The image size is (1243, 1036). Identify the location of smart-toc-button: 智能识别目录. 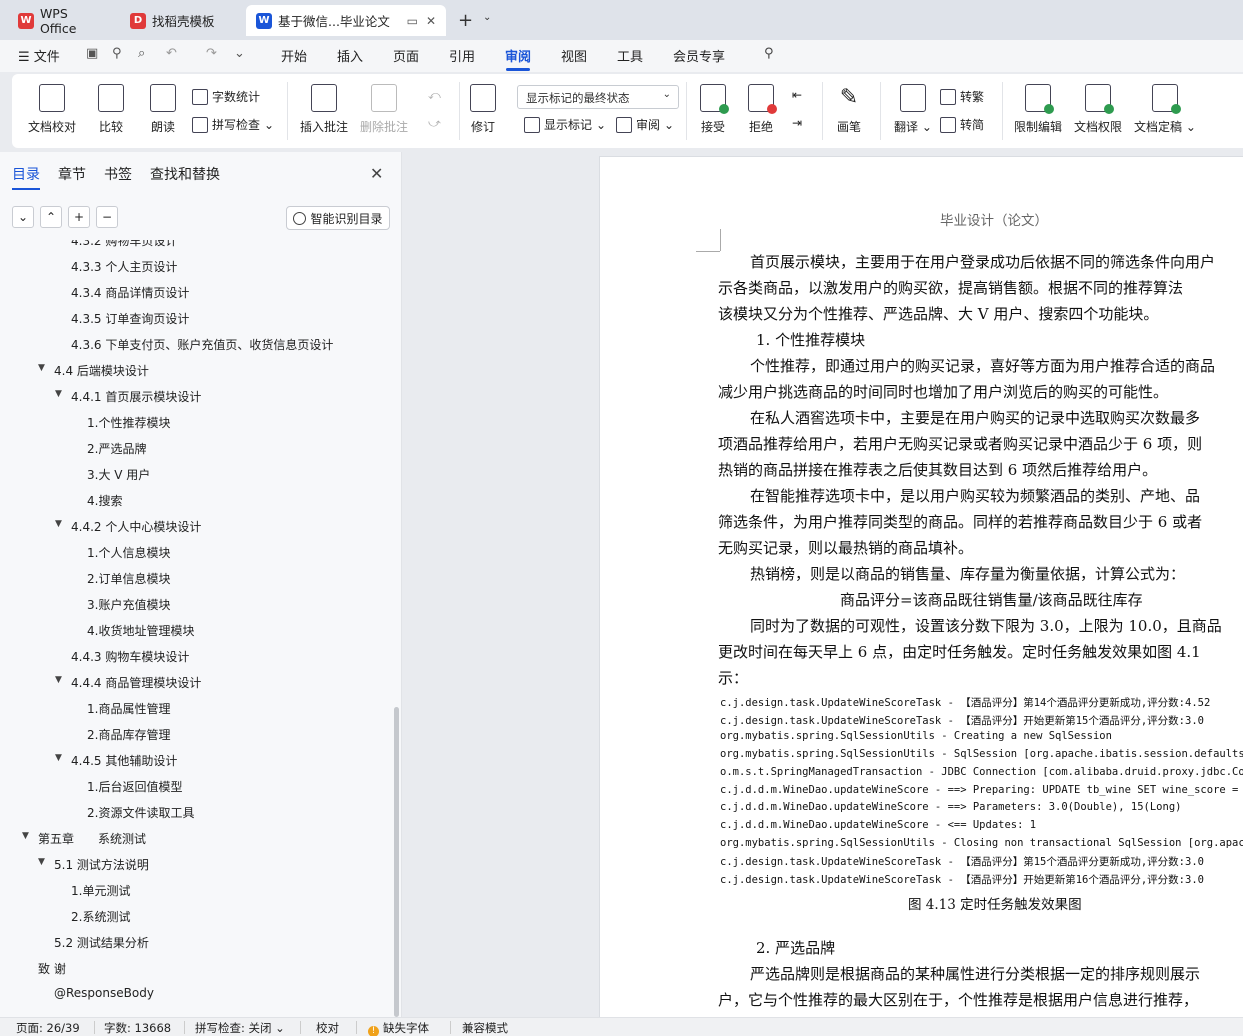
(338, 218).